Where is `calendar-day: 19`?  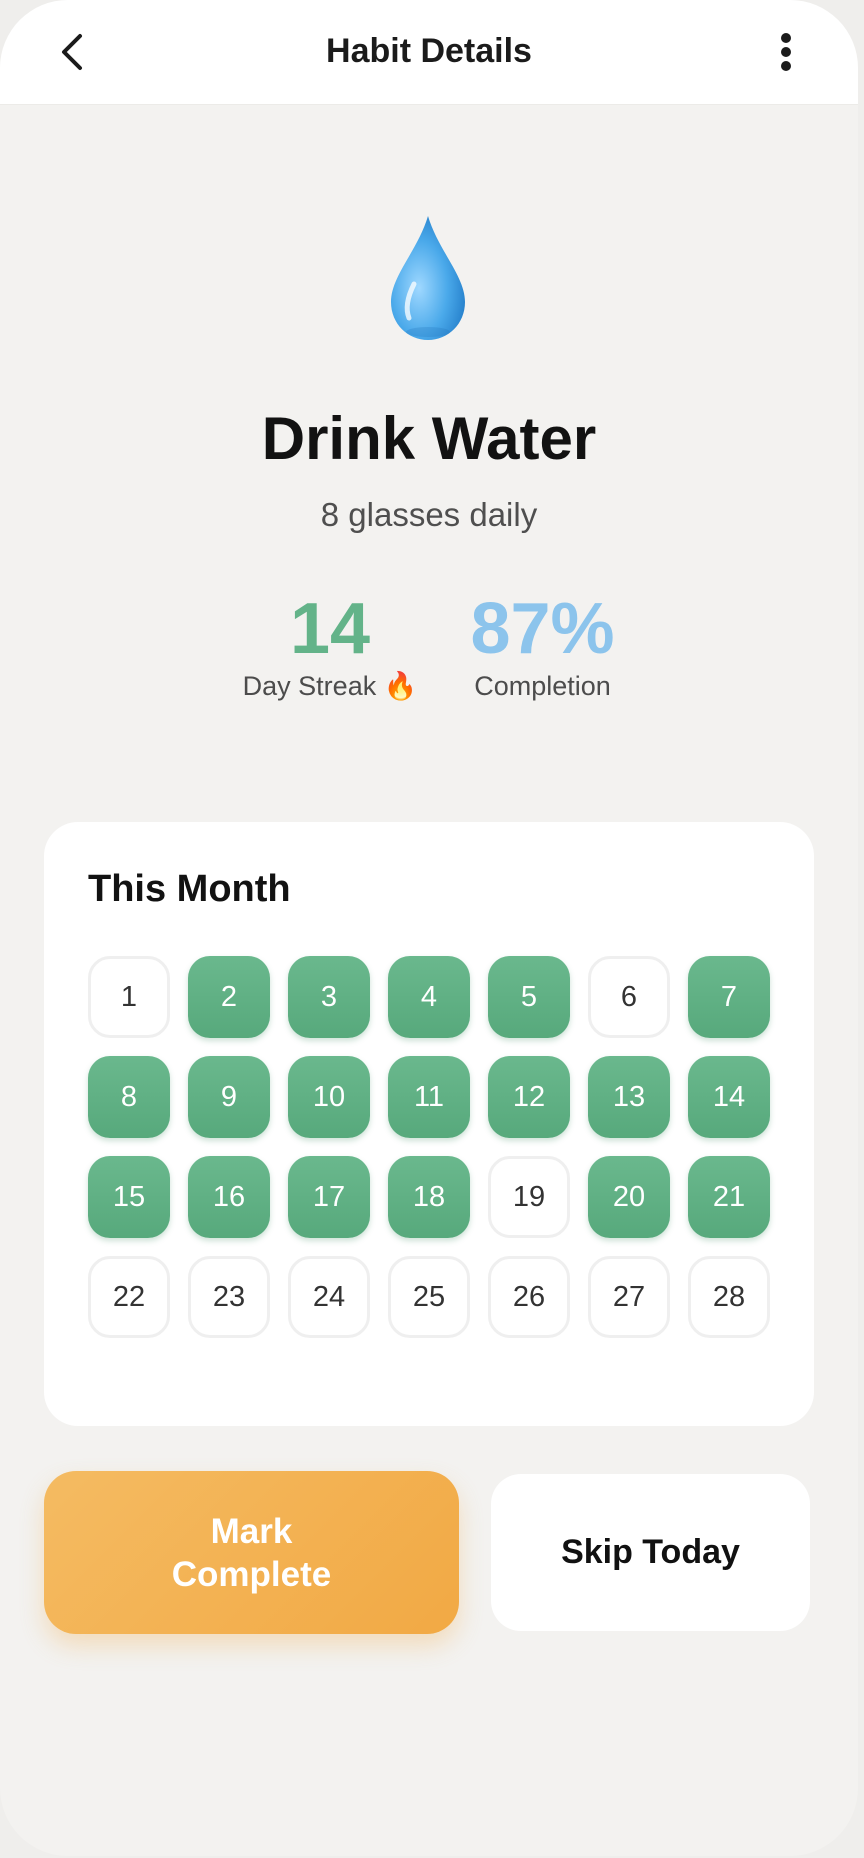 calendar-day: 19 is located at coordinates (529, 1197).